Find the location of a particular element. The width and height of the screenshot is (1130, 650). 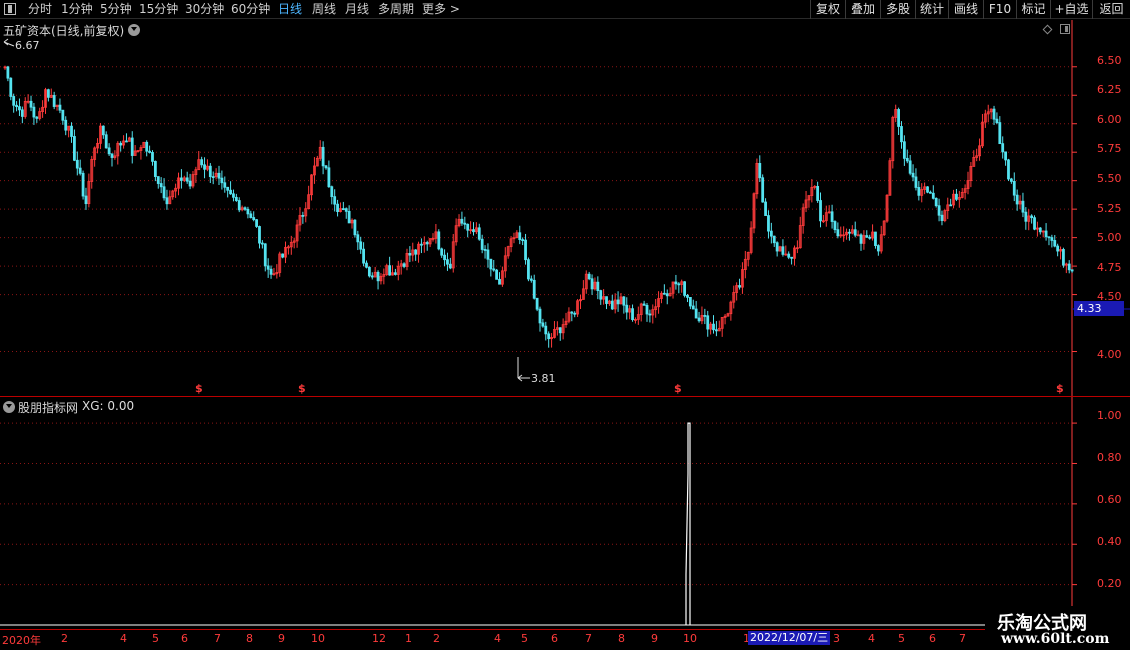

add-watchlist-button: +自选 is located at coordinates (1071, 9).